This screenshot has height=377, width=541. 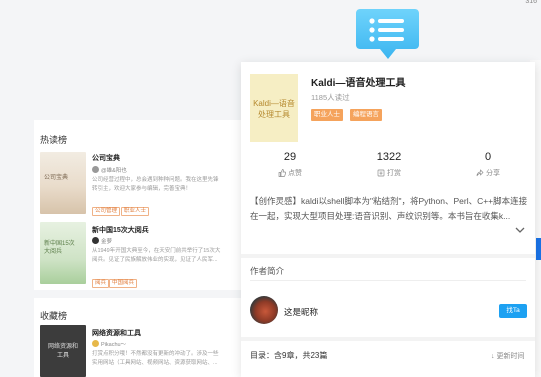 I want to click on book-cover-3-text: 网络资源和 工具, so click(x=62, y=351).